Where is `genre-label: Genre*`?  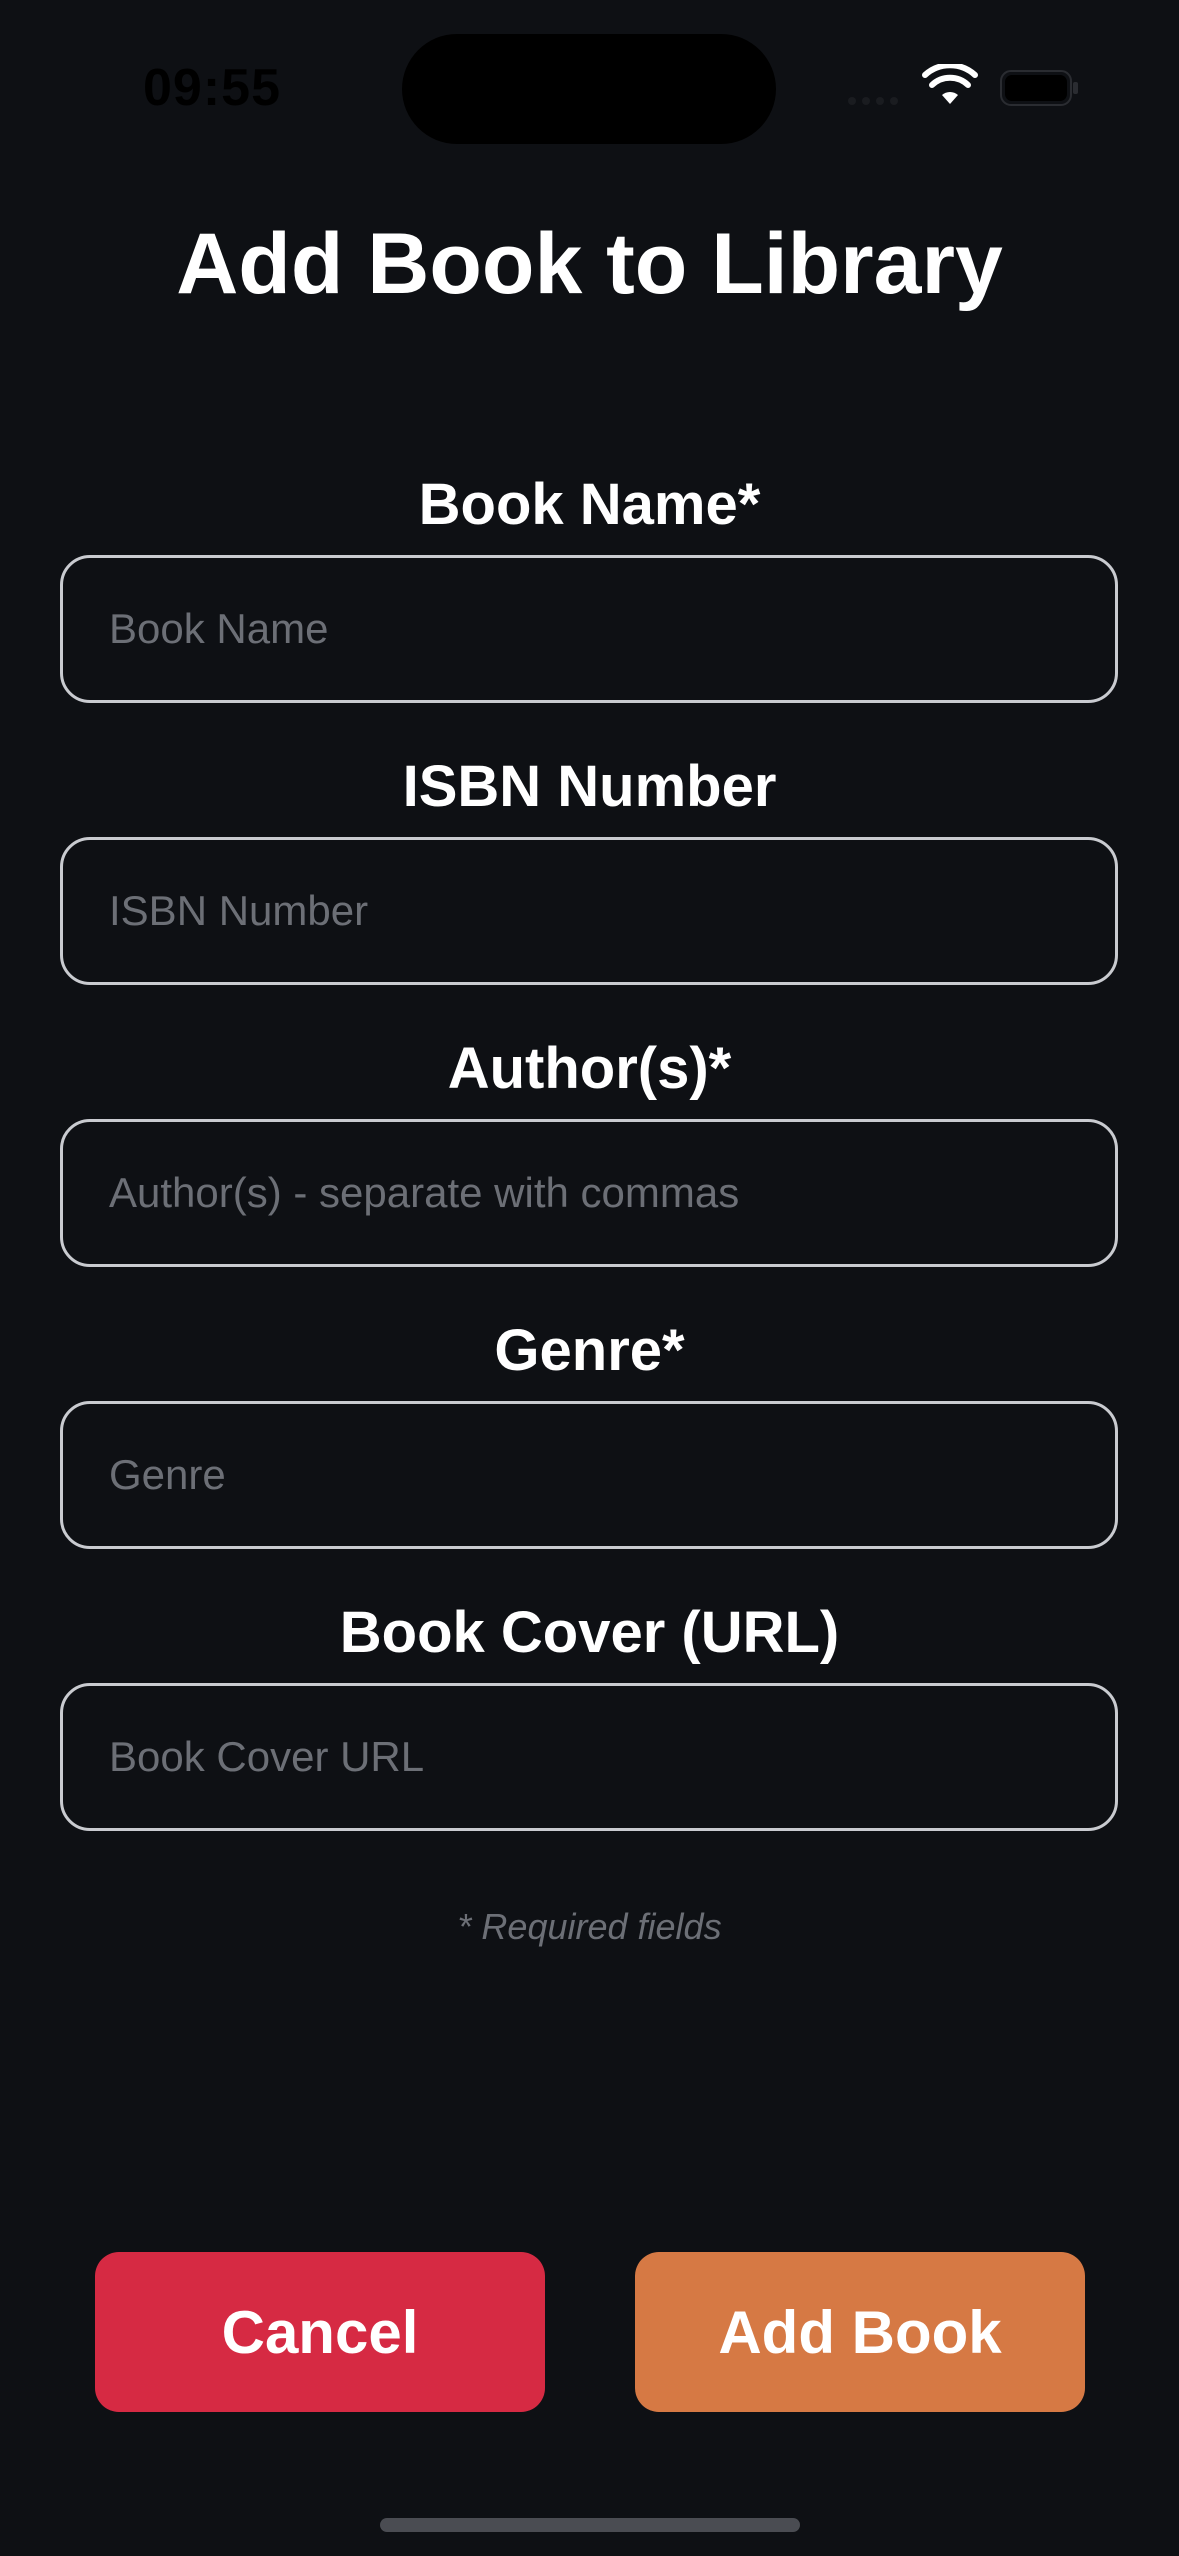 genre-label: Genre* is located at coordinates (589, 1350).